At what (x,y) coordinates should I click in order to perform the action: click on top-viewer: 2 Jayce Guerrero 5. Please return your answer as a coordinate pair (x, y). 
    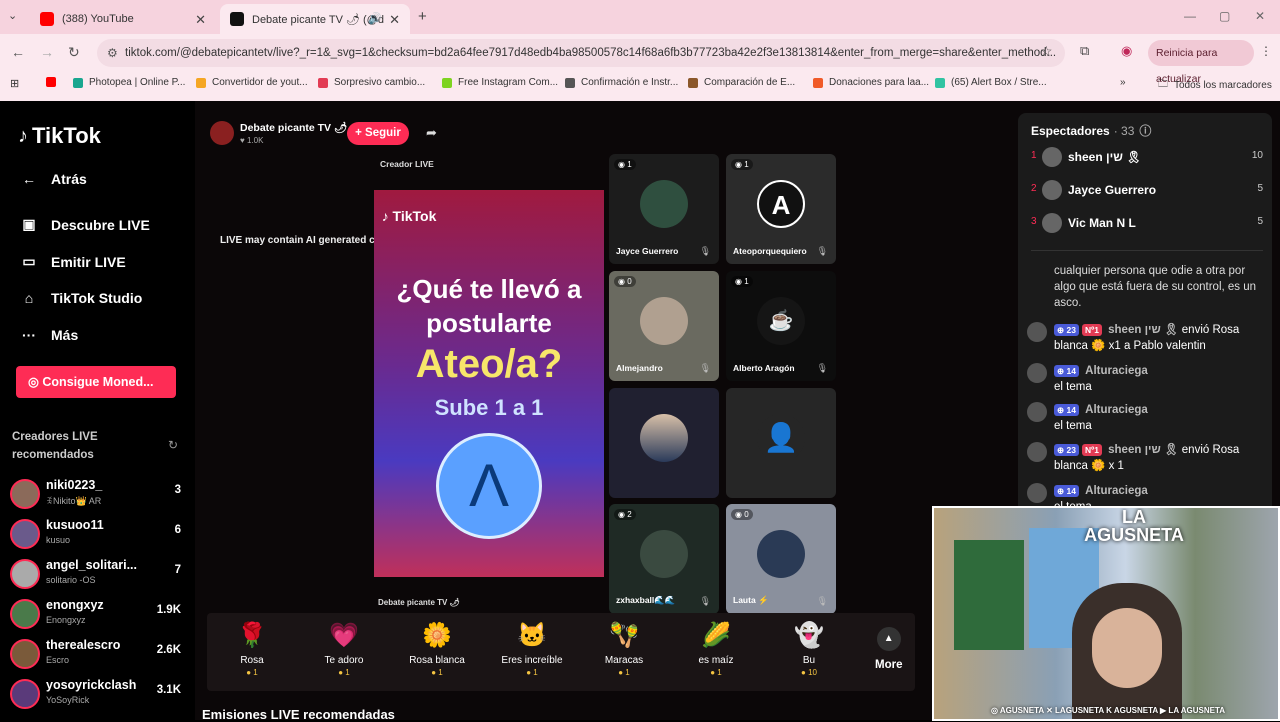
    Looking at the image, I should click on (1147, 191).